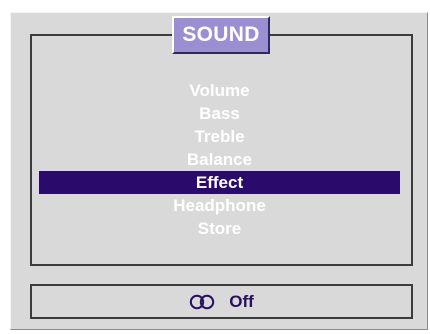 The width and height of the screenshot is (430, 334). Describe the element at coordinates (219, 228) in the screenshot. I see `menu-item-store: Store` at that location.